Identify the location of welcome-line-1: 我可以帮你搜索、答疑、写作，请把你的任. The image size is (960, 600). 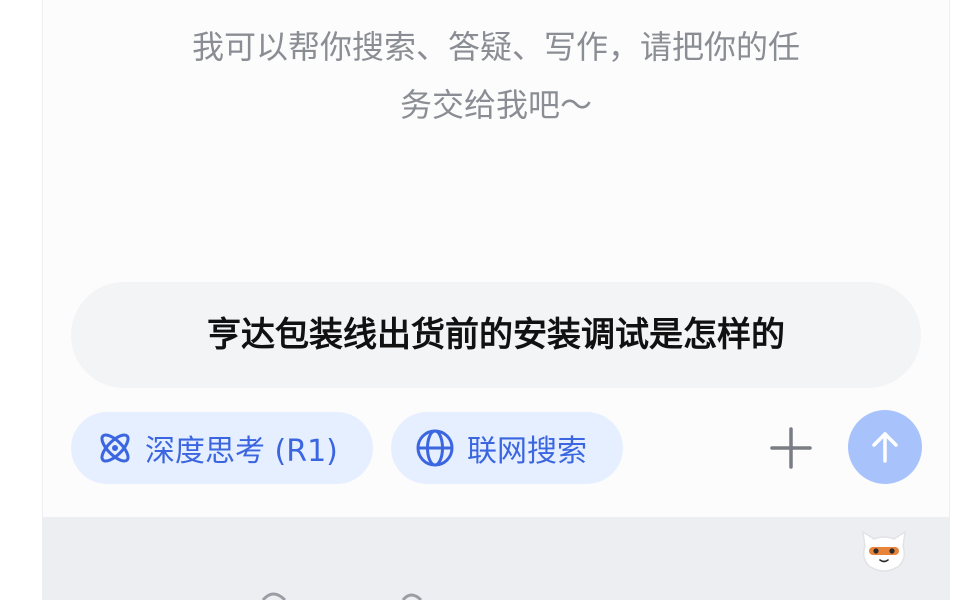
(495, 47).